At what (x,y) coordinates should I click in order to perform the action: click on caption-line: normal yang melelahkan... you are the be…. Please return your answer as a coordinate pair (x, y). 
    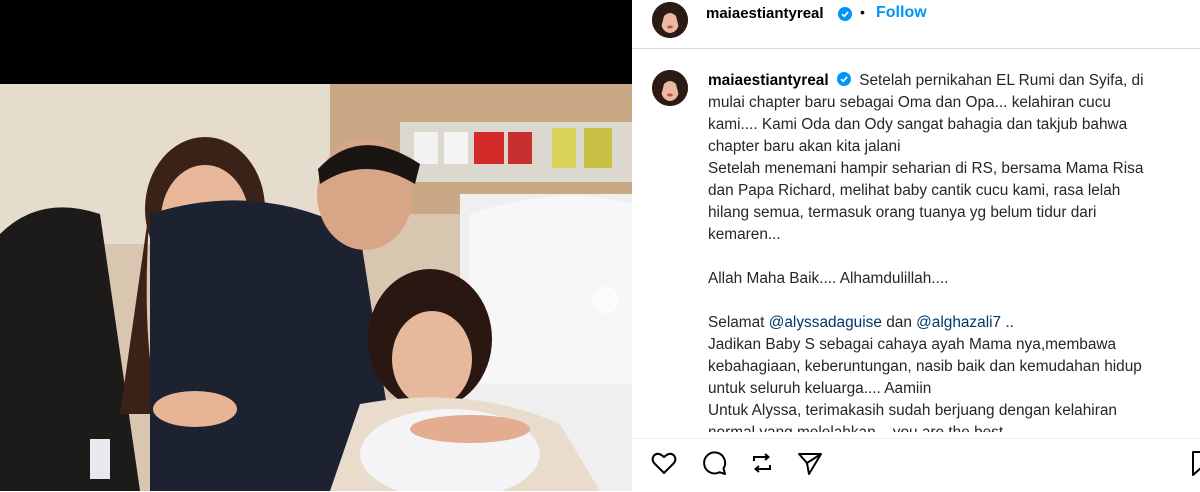
    Looking at the image, I should click on (948, 427).